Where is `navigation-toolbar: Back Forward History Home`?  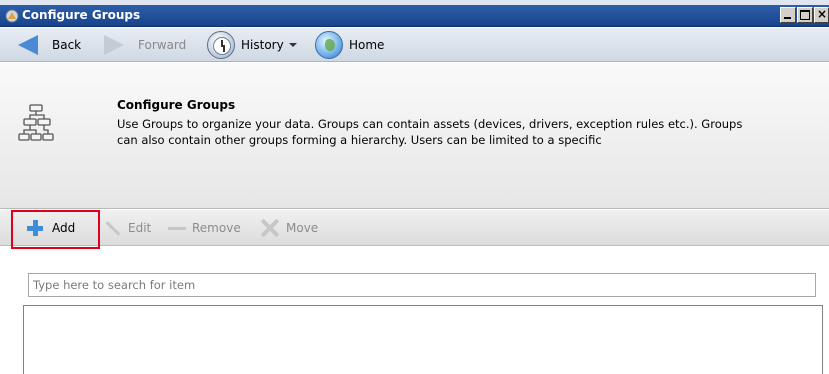 navigation-toolbar: Back Forward History Home is located at coordinates (414, 45).